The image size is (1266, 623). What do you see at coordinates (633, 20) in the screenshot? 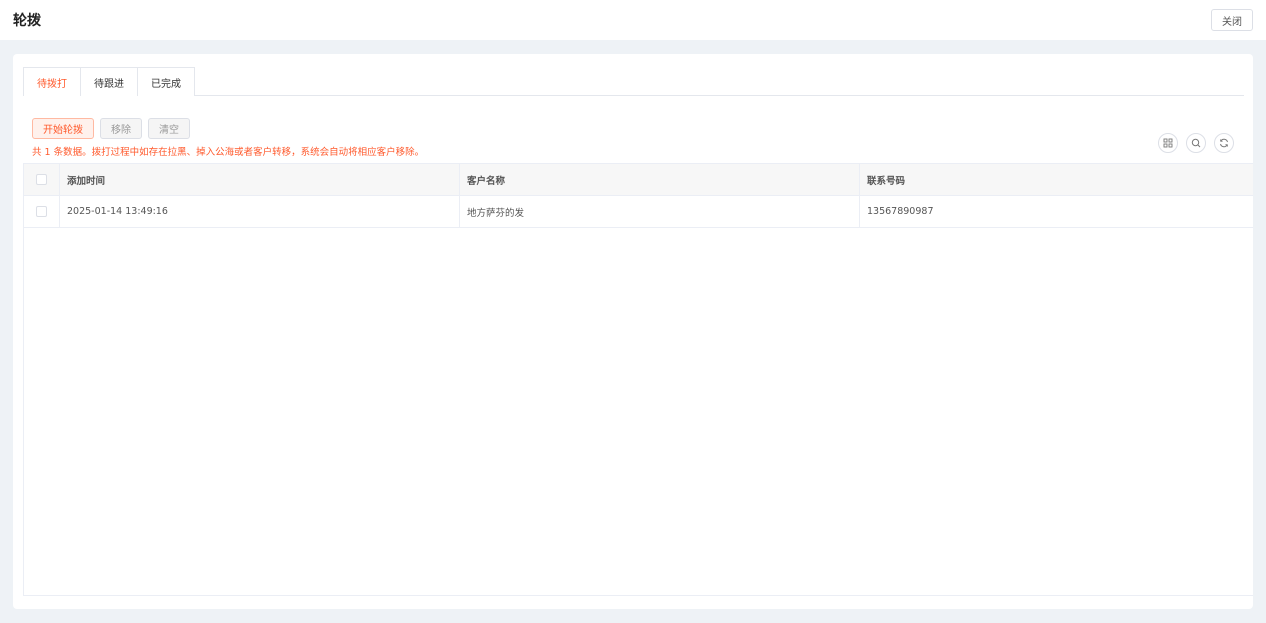
I see `page-header: 轮拨 关闭` at bounding box center [633, 20].